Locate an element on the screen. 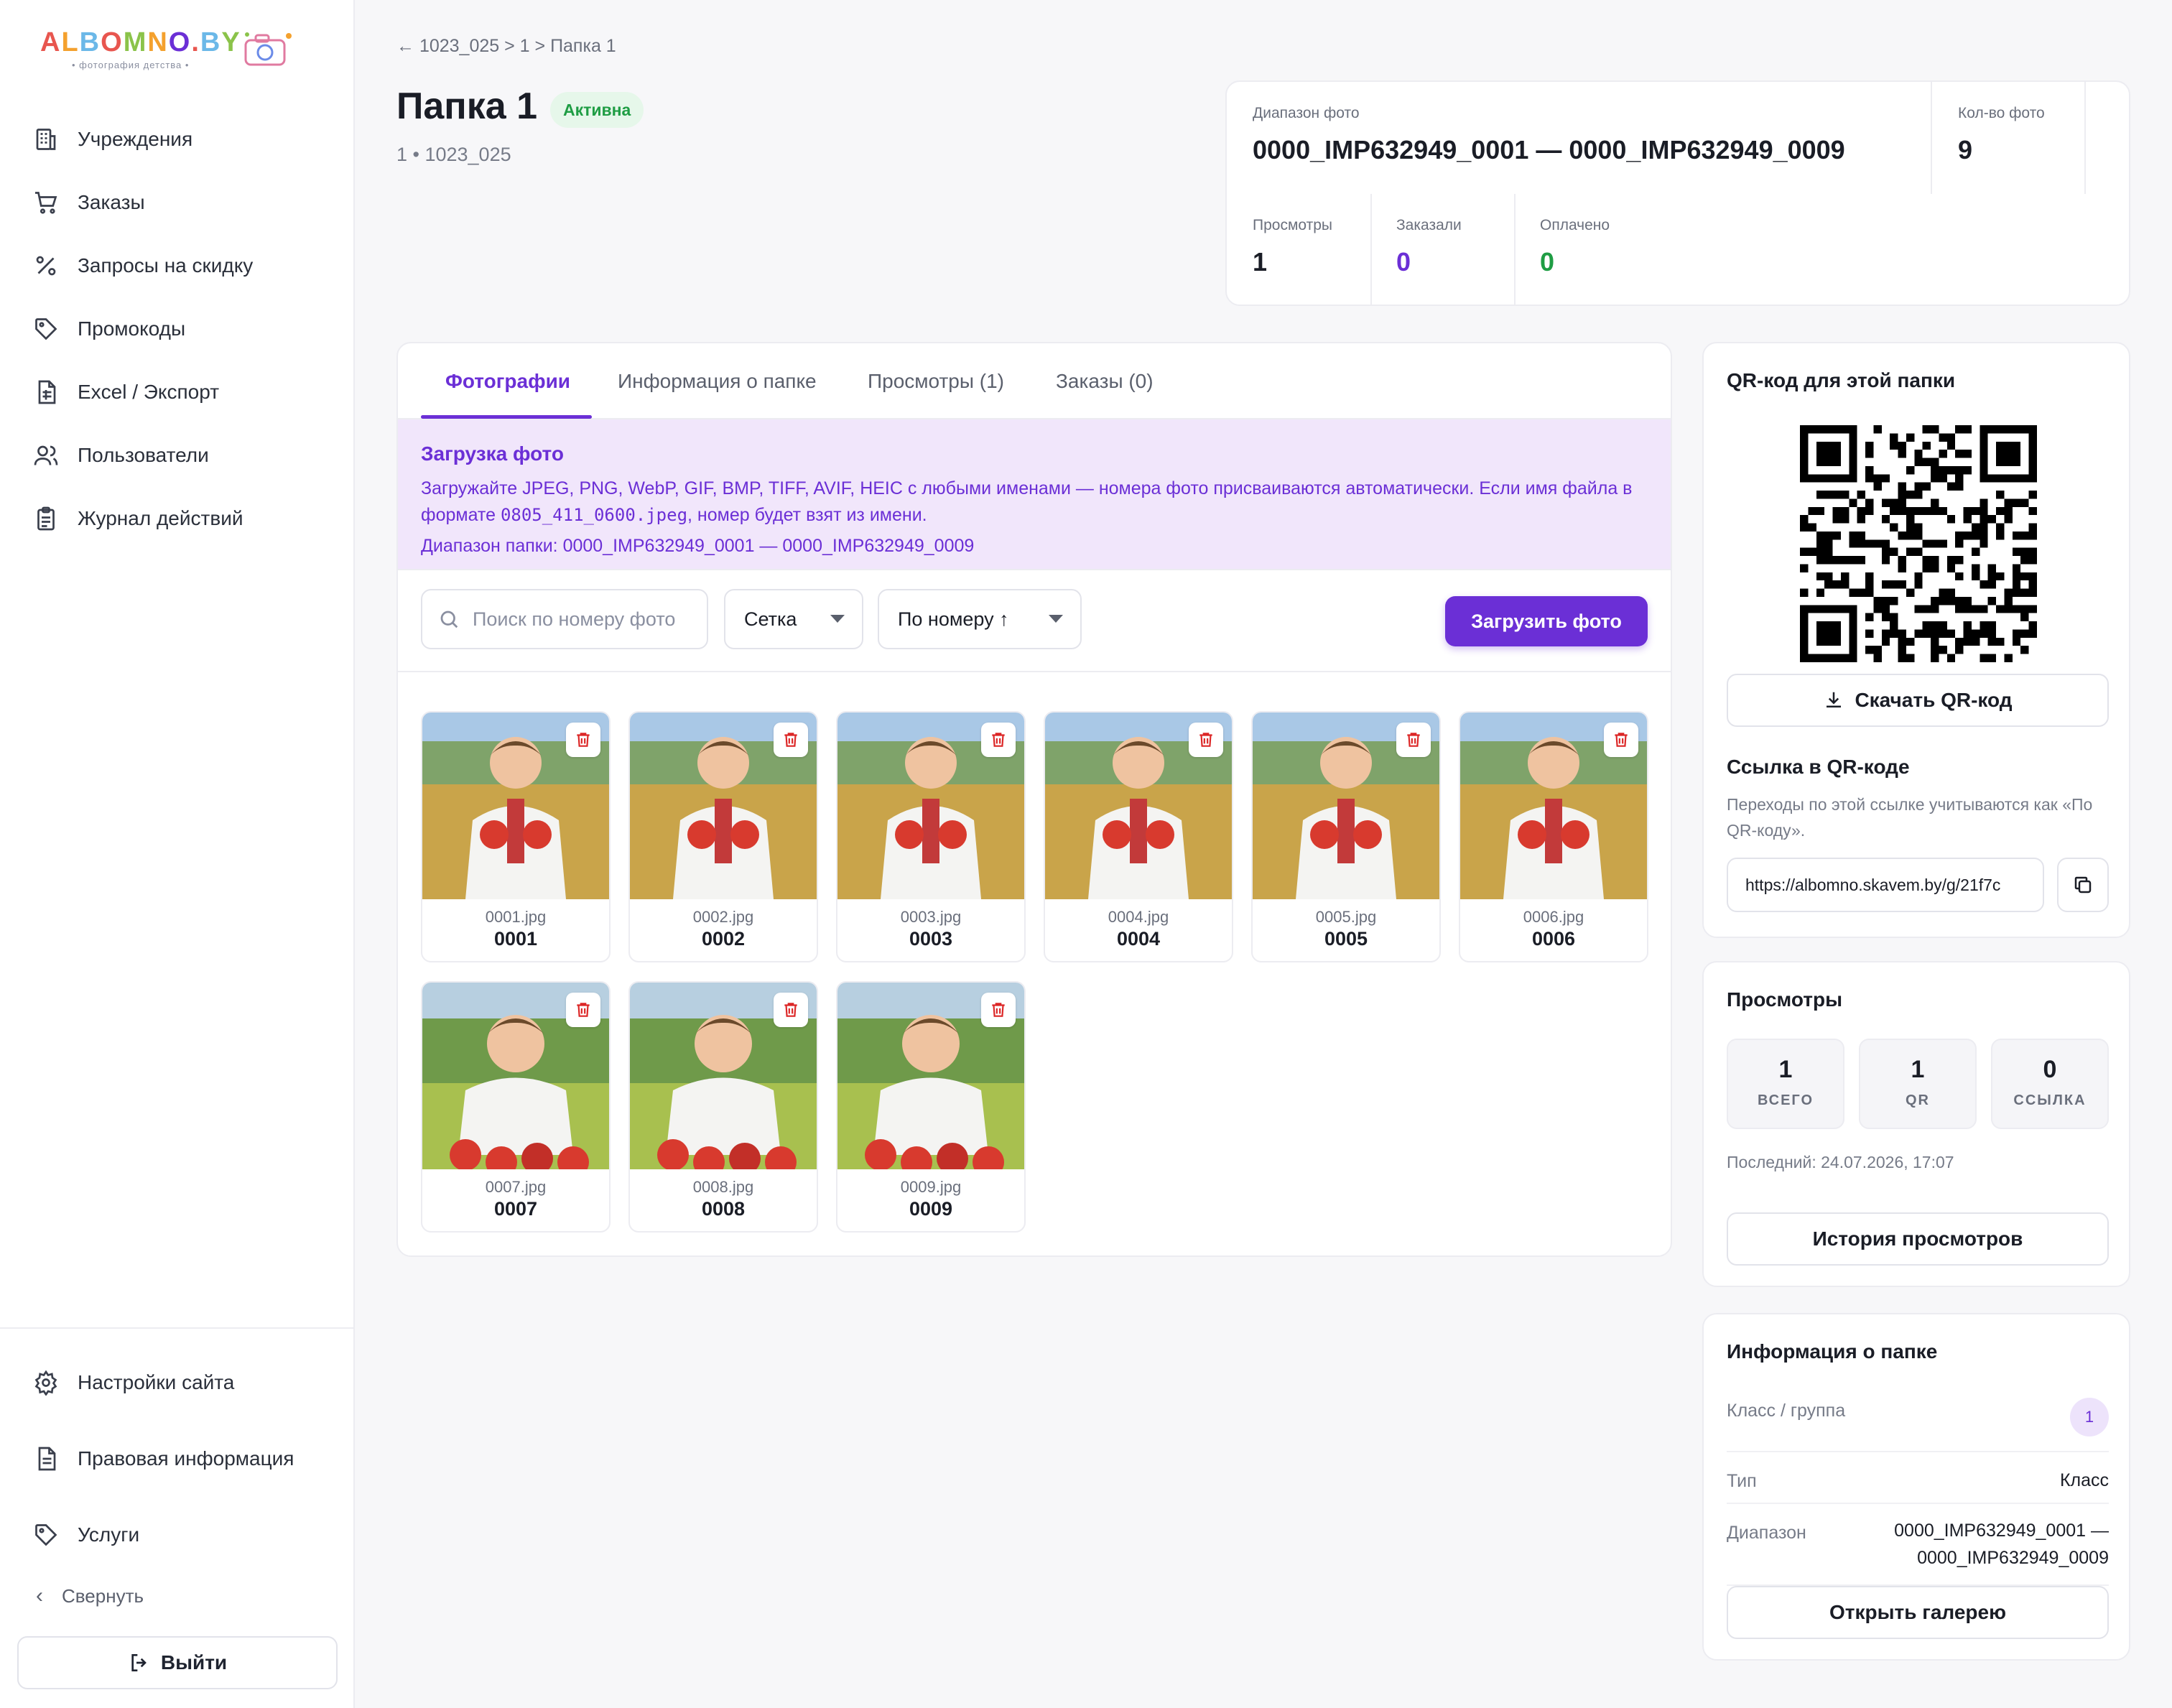 The height and width of the screenshot is (1708, 2172). active-tab-indicator is located at coordinates (506, 417).